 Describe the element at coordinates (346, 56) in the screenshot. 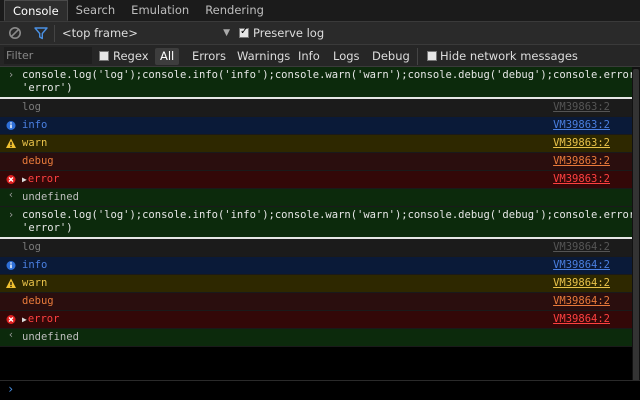

I see `level-logs: Logs` at that location.